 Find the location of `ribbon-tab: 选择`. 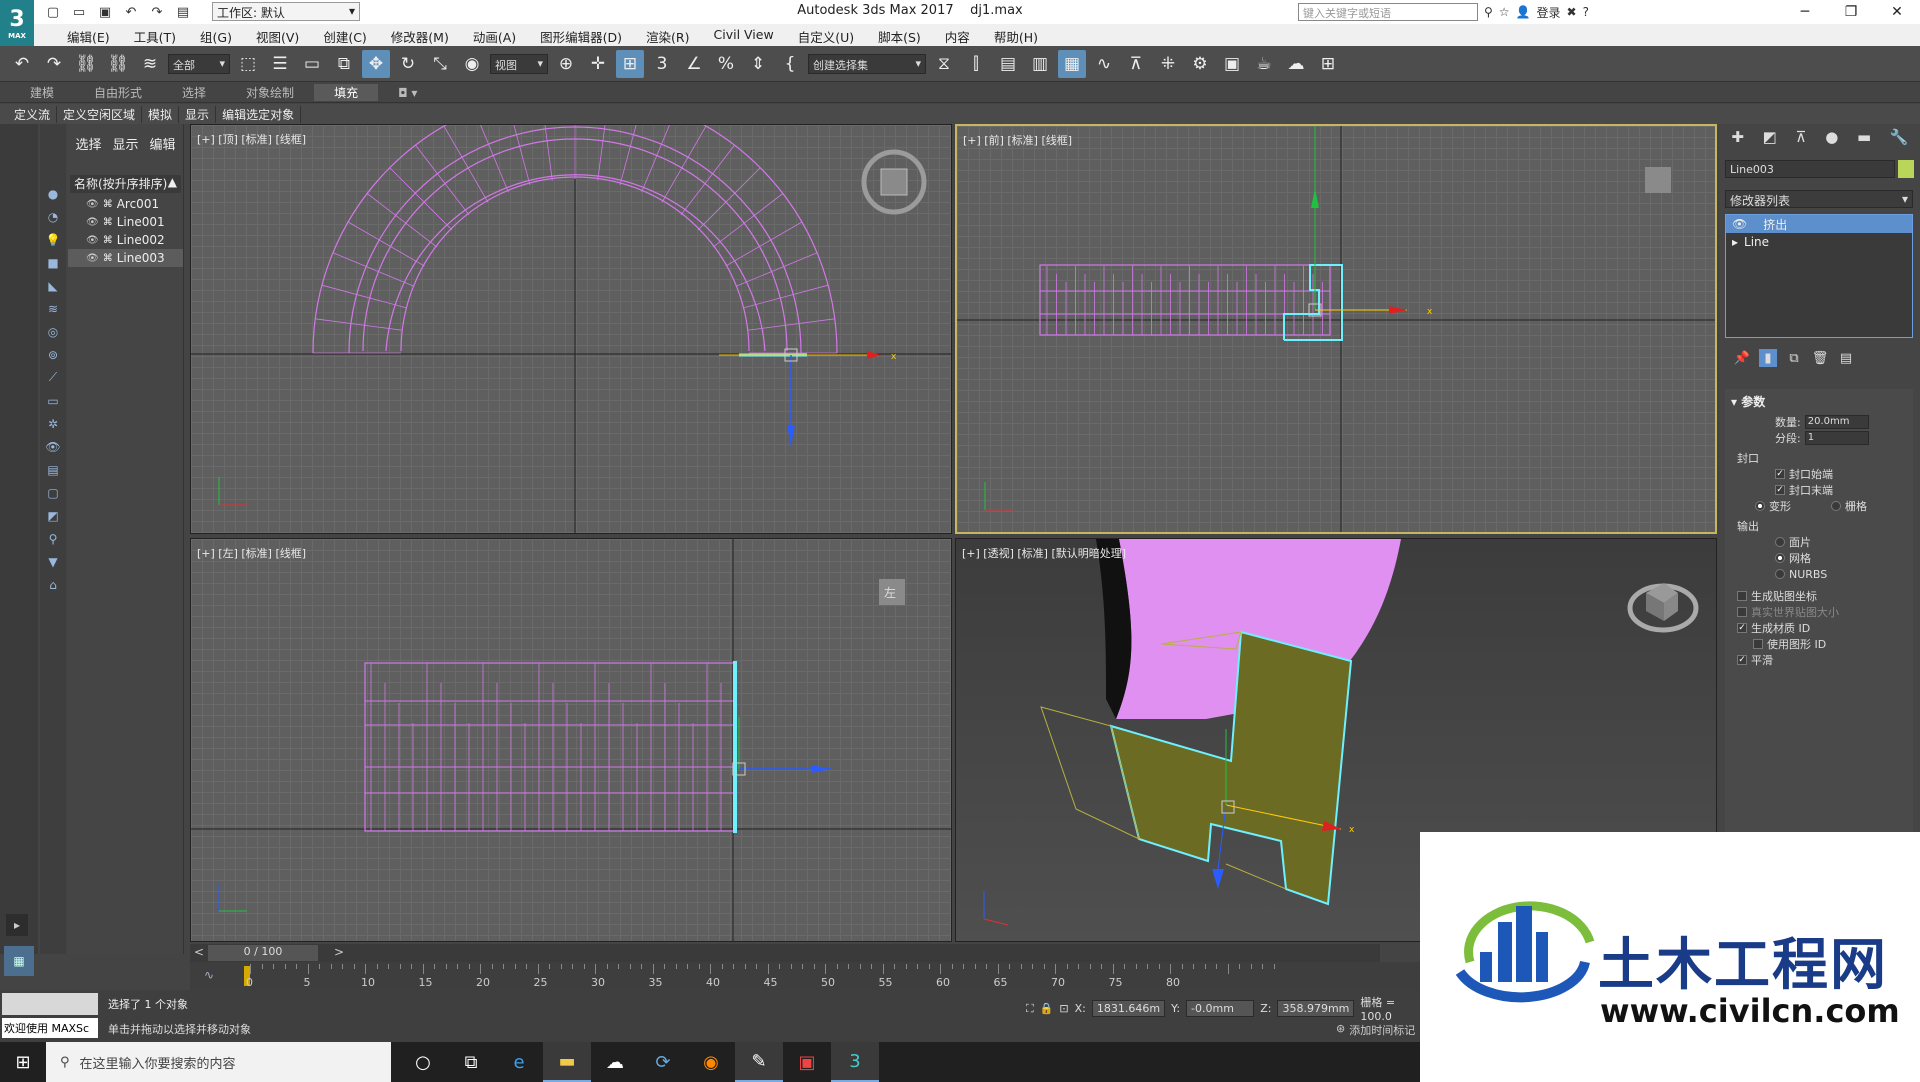

ribbon-tab: 选择 is located at coordinates (194, 92).